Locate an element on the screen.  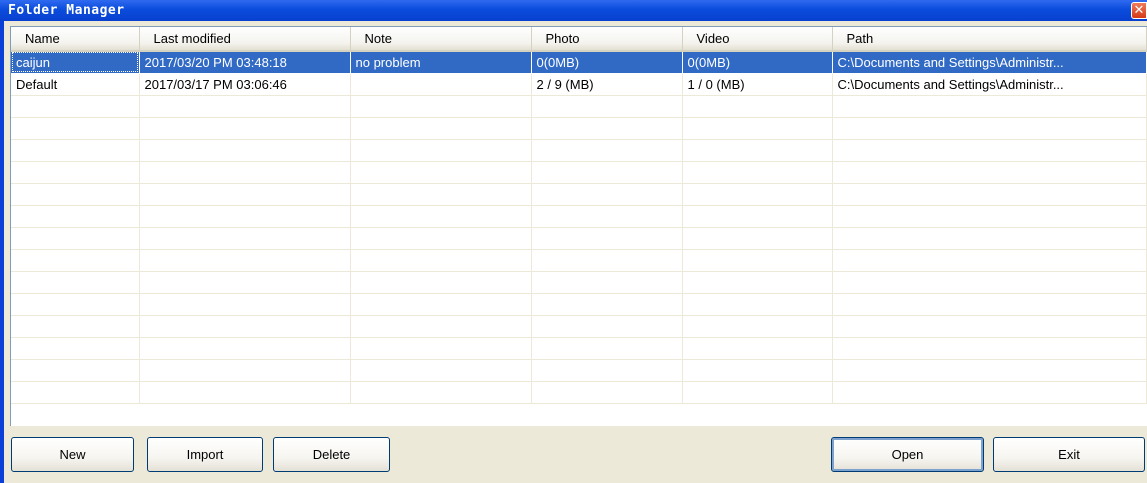
cell-note: no problem is located at coordinates (441, 62).